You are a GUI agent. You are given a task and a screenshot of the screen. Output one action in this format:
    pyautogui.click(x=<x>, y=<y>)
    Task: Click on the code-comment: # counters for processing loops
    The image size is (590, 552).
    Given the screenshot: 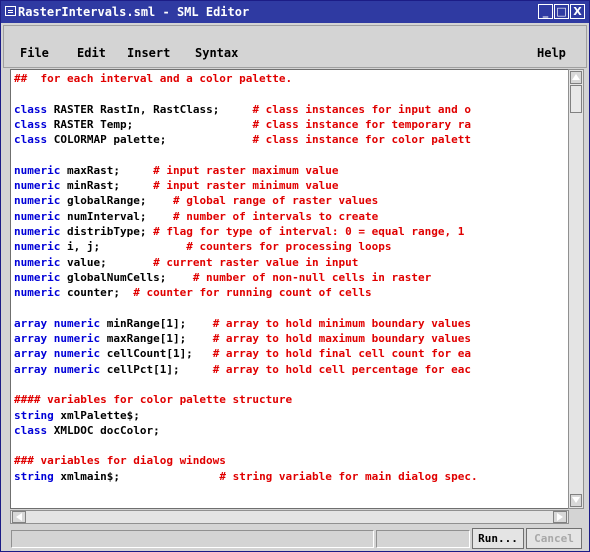 What is the action you would take?
    pyautogui.click(x=289, y=247)
    